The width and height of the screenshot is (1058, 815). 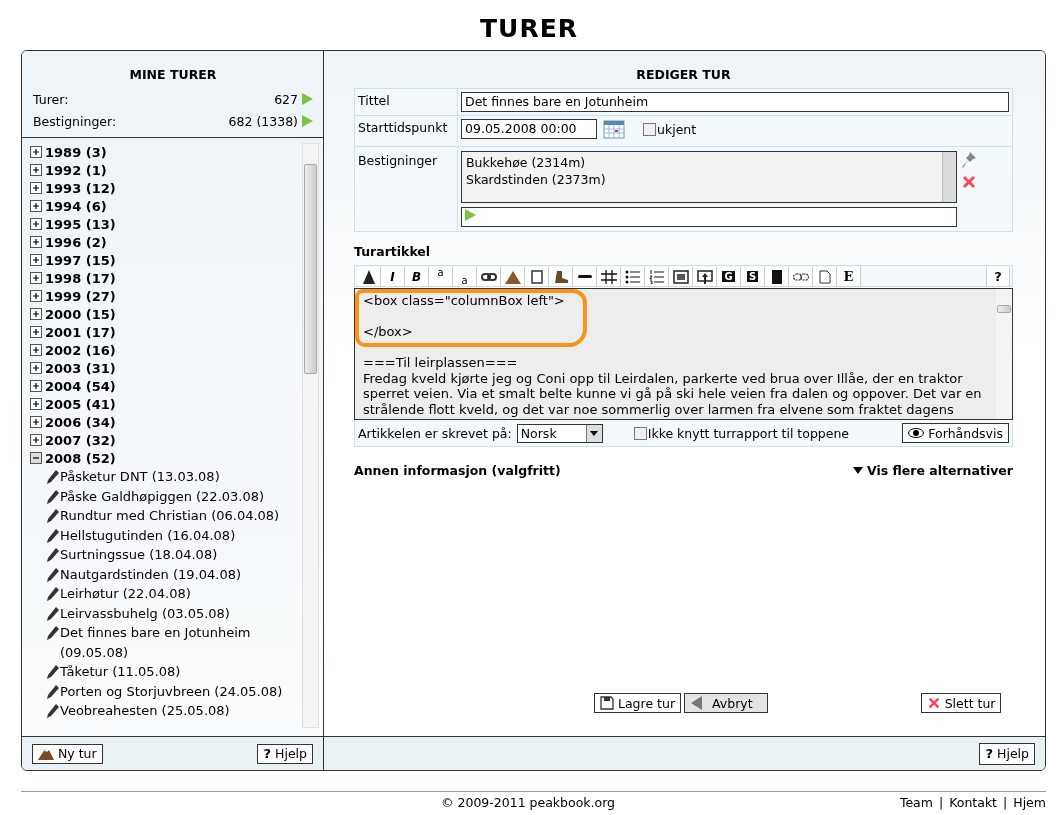 What do you see at coordinates (933, 470) in the screenshot?
I see `show-more-link: Vis flere alternativer` at bounding box center [933, 470].